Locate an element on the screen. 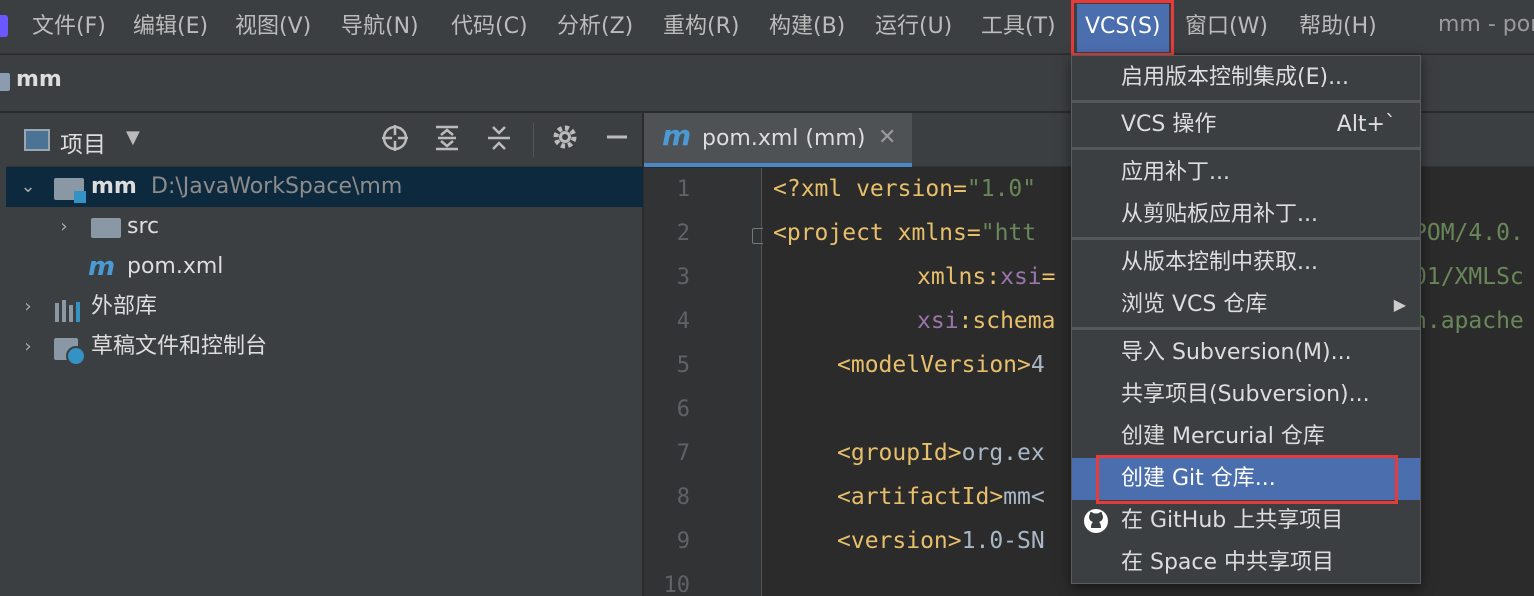 The width and height of the screenshot is (1534, 596). collapse-all-icon is located at coordinates (499, 140).